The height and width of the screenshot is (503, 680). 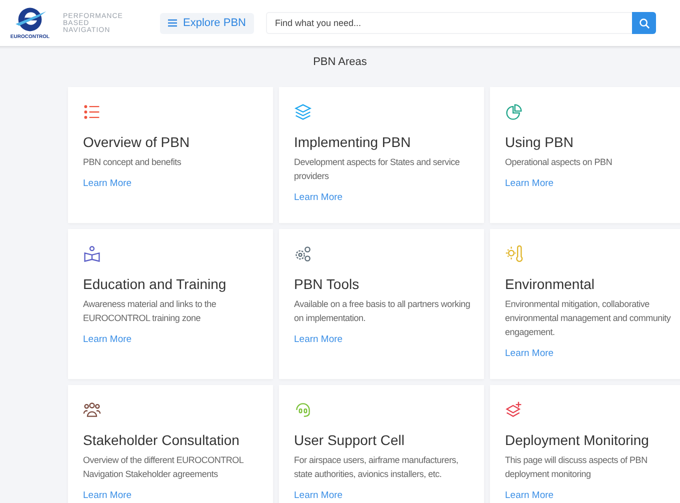 What do you see at coordinates (559, 162) in the screenshot?
I see `card-description: Operational aspects on PBN` at bounding box center [559, 162].